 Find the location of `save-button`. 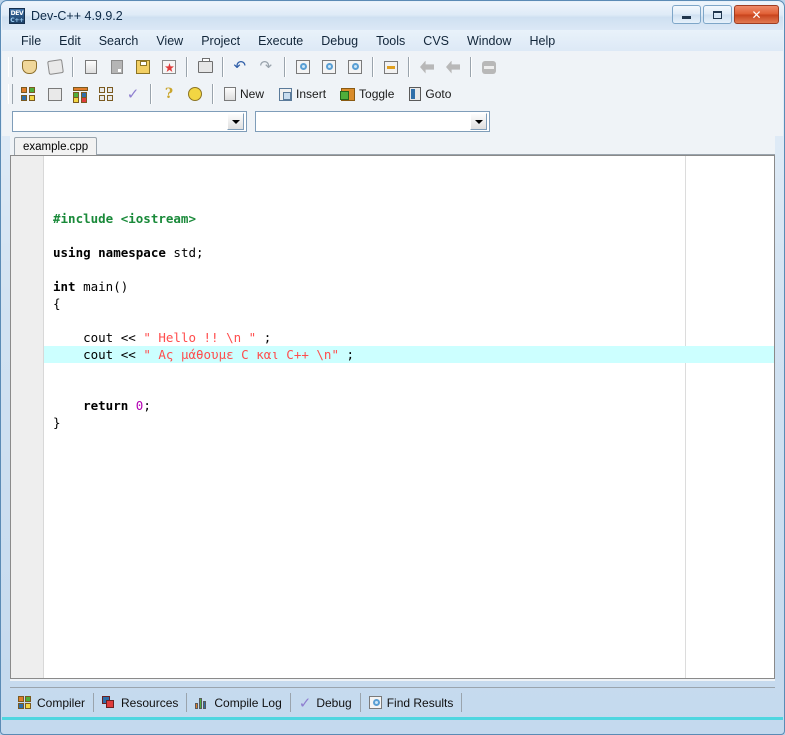

save-button is located at coordinates (143, 67).